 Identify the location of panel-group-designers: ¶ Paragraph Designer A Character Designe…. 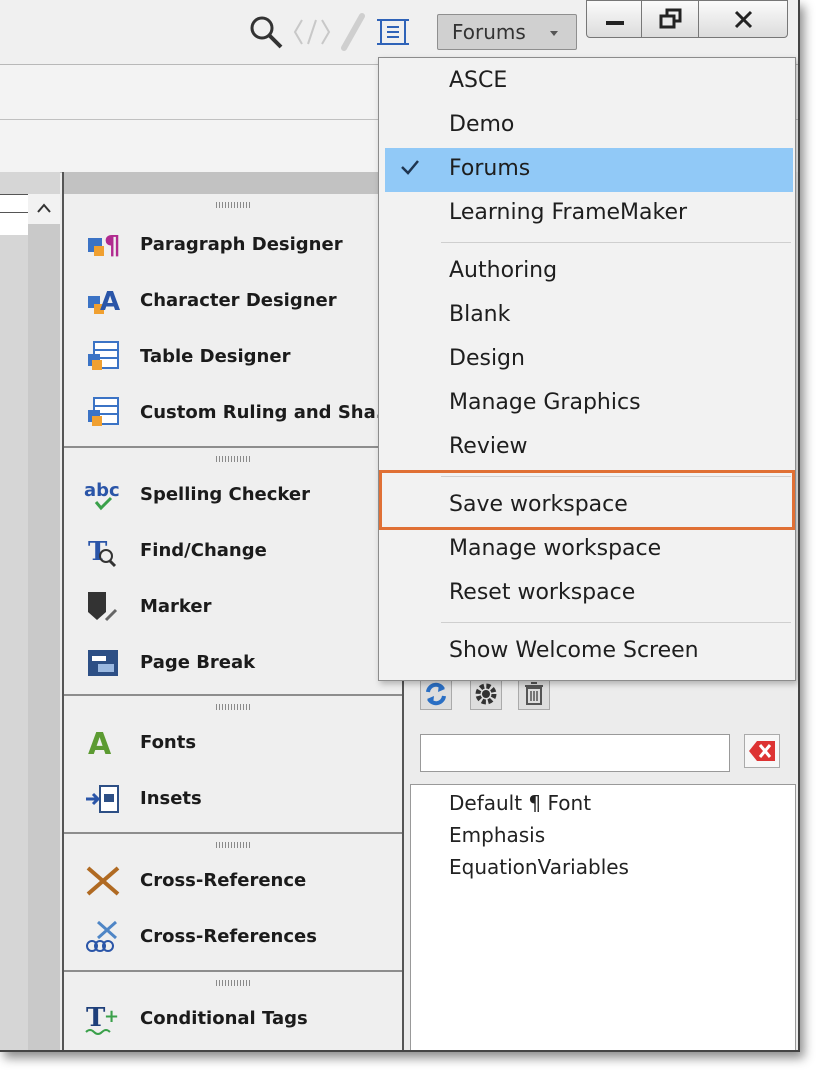
(233, 321).